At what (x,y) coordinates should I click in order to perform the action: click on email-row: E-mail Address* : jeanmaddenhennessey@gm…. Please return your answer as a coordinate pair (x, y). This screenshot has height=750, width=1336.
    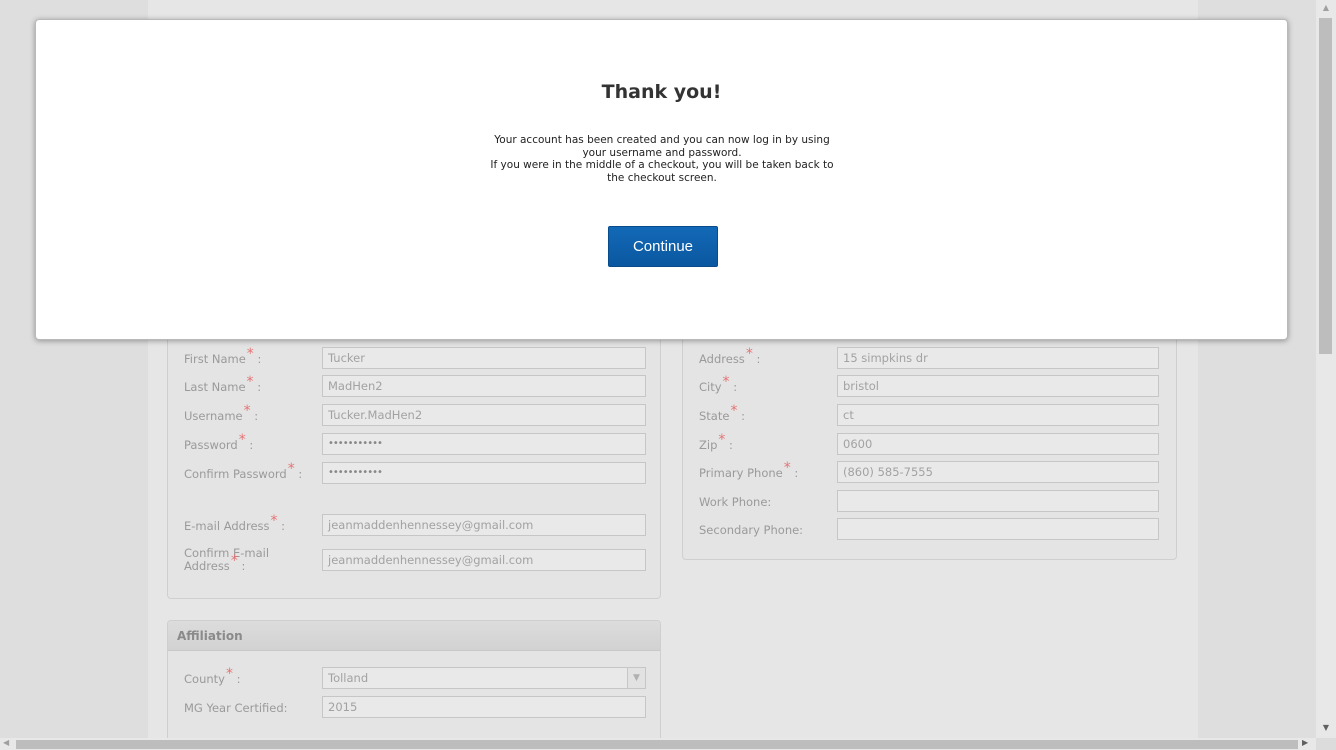
    Looking at the image, I should click on (414, 526).